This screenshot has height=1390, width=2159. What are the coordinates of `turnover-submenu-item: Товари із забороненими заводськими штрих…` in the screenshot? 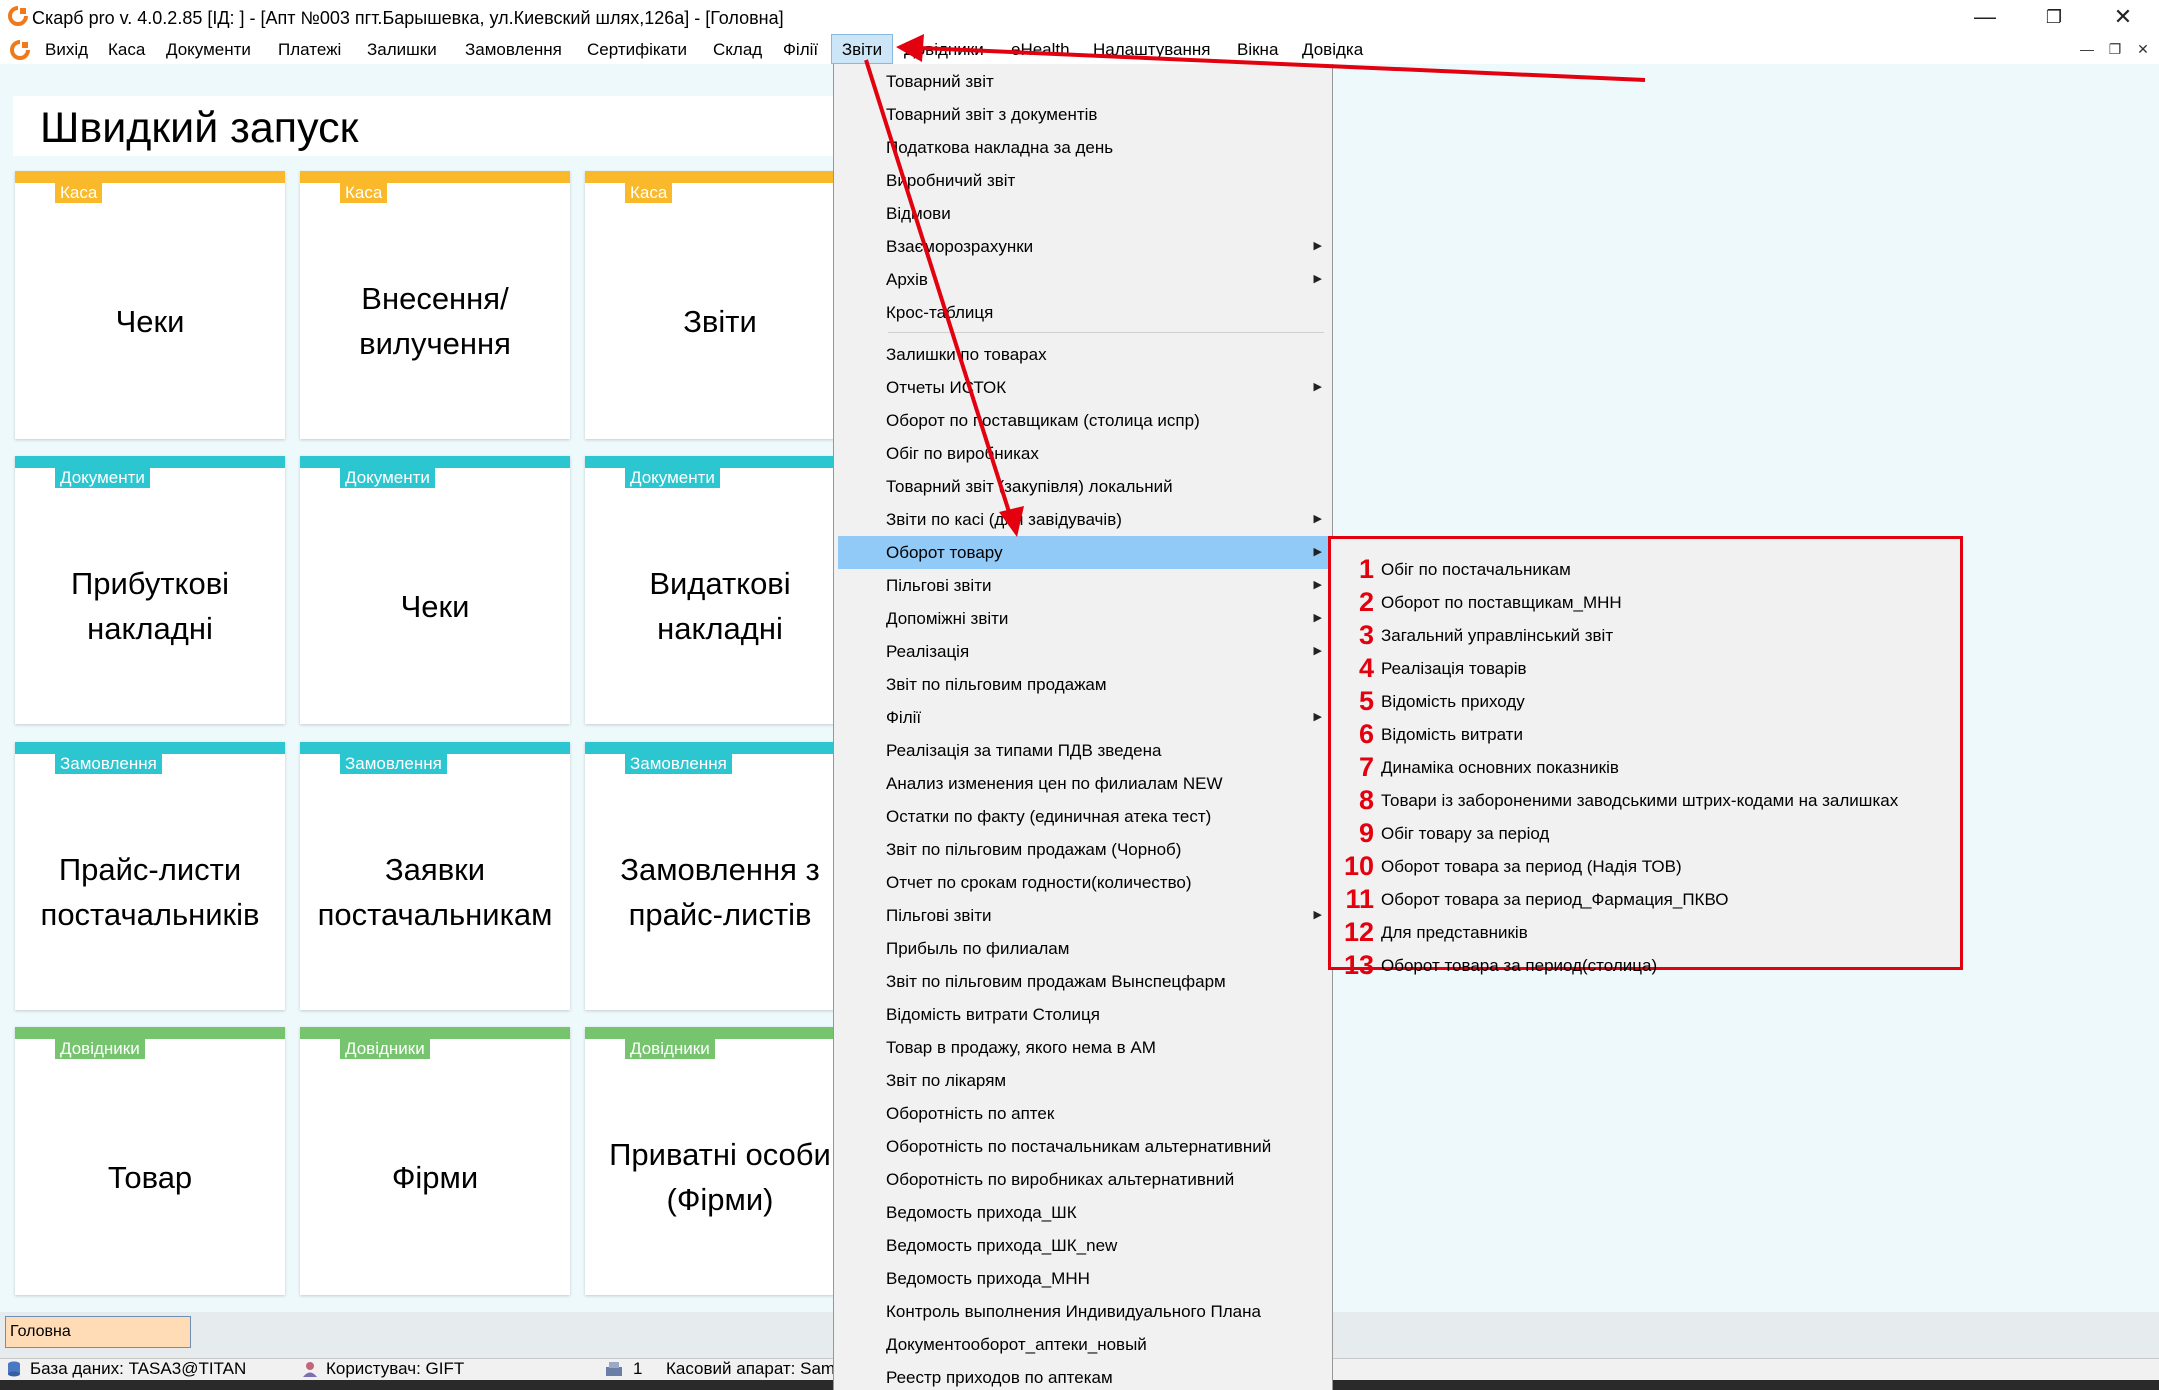 It's located at (1639, 800).